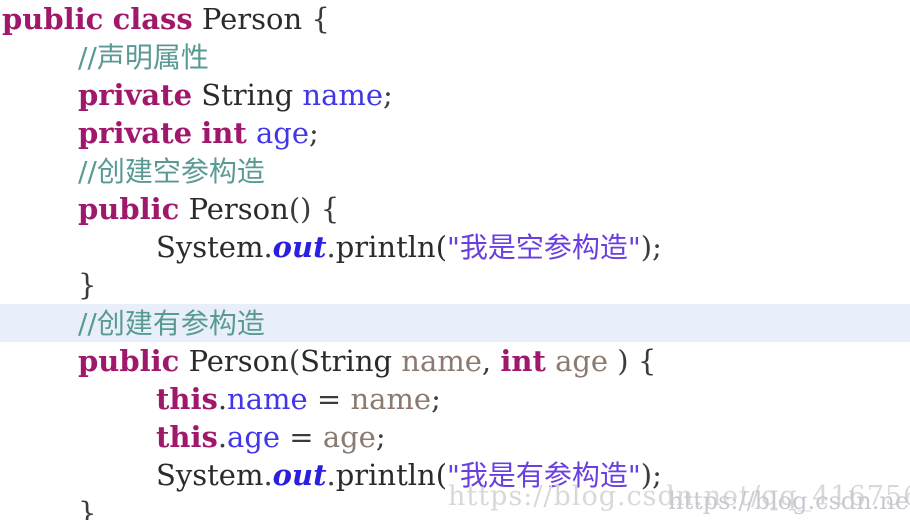 The width and height of the screenshot is (910, 520). What do you see at coordinates (171, 171) in the screenshot?
I see `code-token-comment: //创建空参构造` at bounding box center [171, 171].